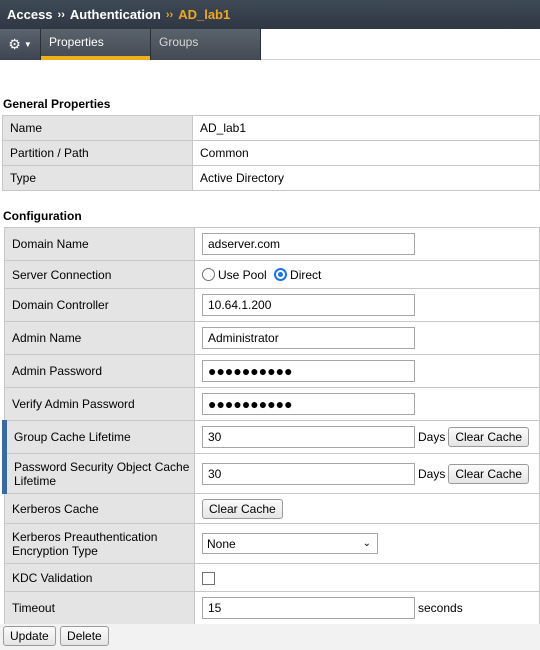 This screenshot has width=540, height=650. I want to click on table-row: Partition / Path Common, so click(271, 153).